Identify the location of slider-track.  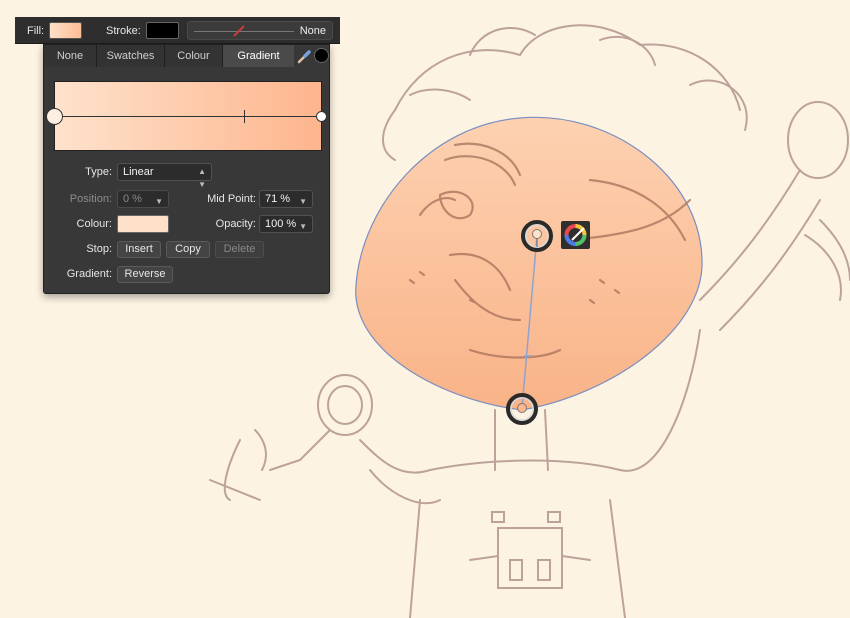
(244, 31).